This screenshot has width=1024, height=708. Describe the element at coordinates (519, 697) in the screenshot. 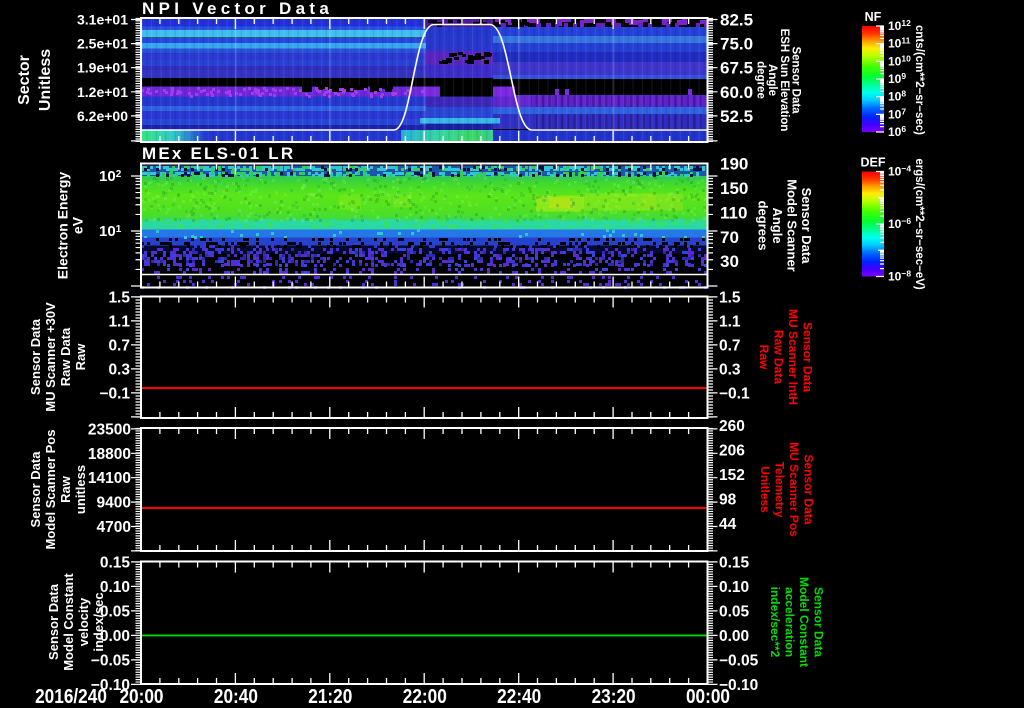

I see `svg-text: 22:40` at that location.